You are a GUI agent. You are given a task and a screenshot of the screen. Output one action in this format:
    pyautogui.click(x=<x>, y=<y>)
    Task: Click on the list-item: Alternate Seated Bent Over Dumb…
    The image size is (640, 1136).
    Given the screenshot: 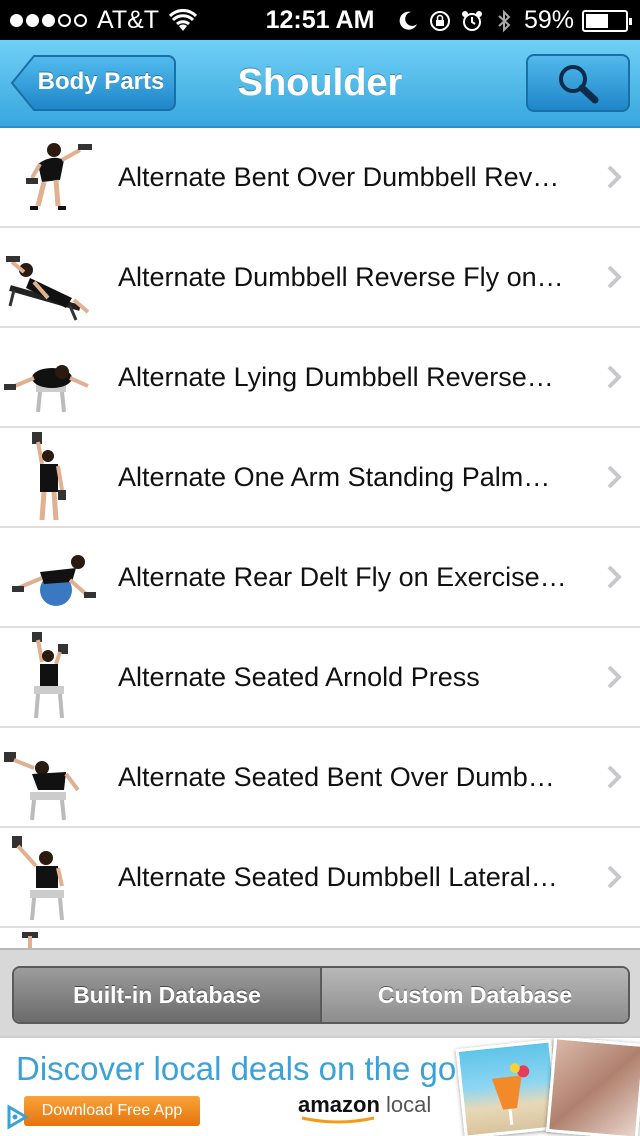 What is the action you would take?
    pyautogui.click(x=320, y=778)
    